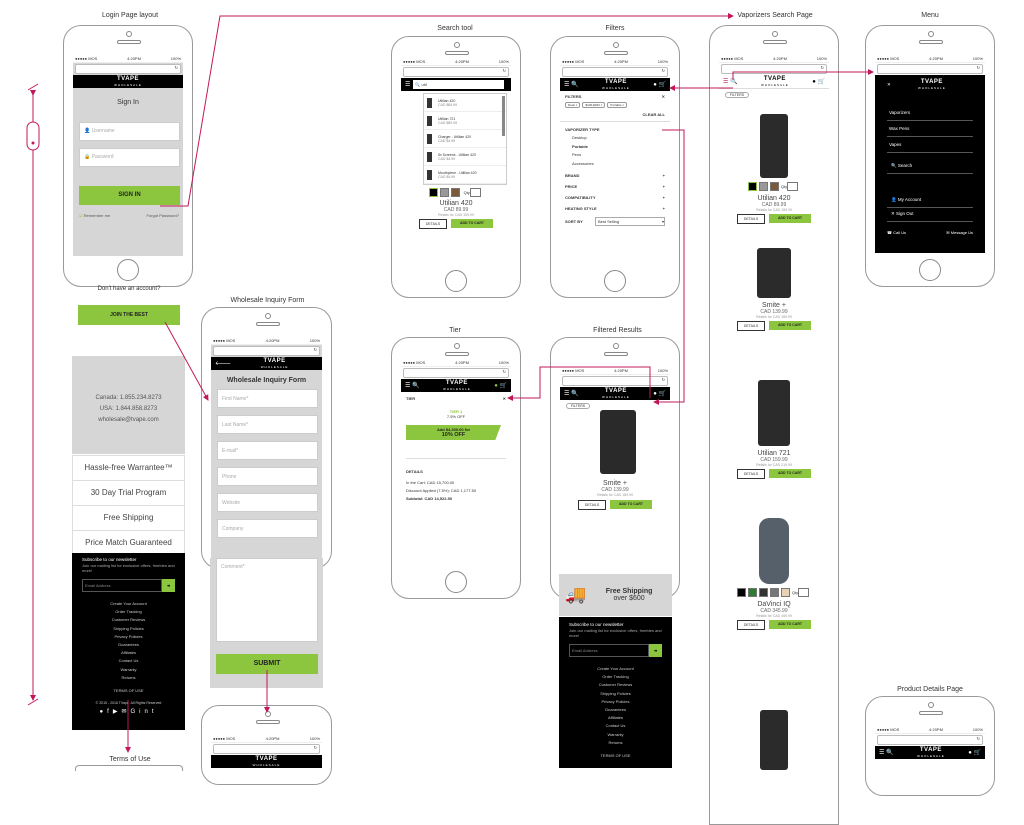 Image resolution: width=1024 pixels, height=825 pixels. What do you see at coordinates (615, 186) in the screenshot?
I see `filter-section: PRICE +` at bounding box center [615, 186].